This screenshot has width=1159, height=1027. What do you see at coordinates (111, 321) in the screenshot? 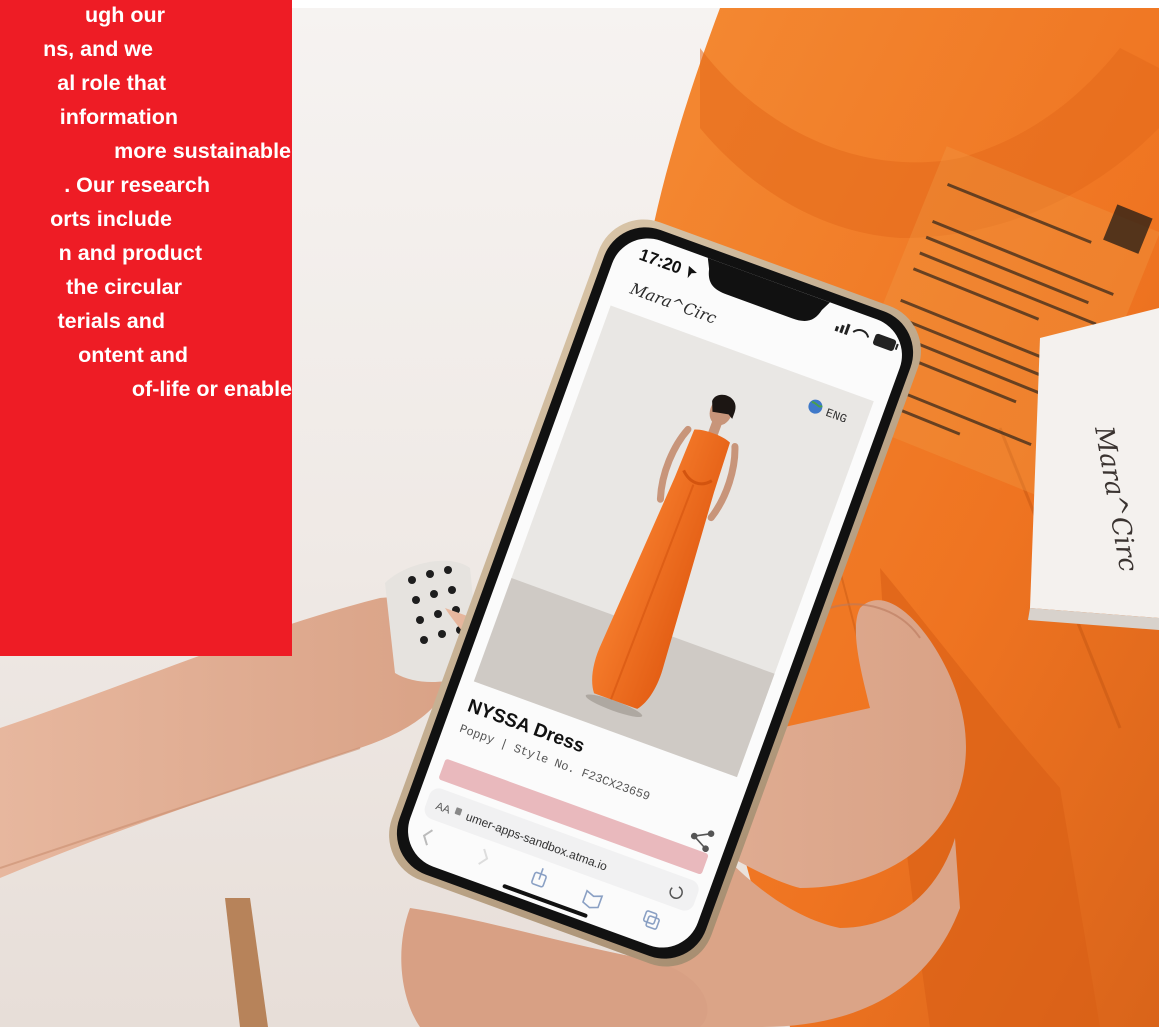
I see `article-line: terials and` at bounding box center [111, 321].